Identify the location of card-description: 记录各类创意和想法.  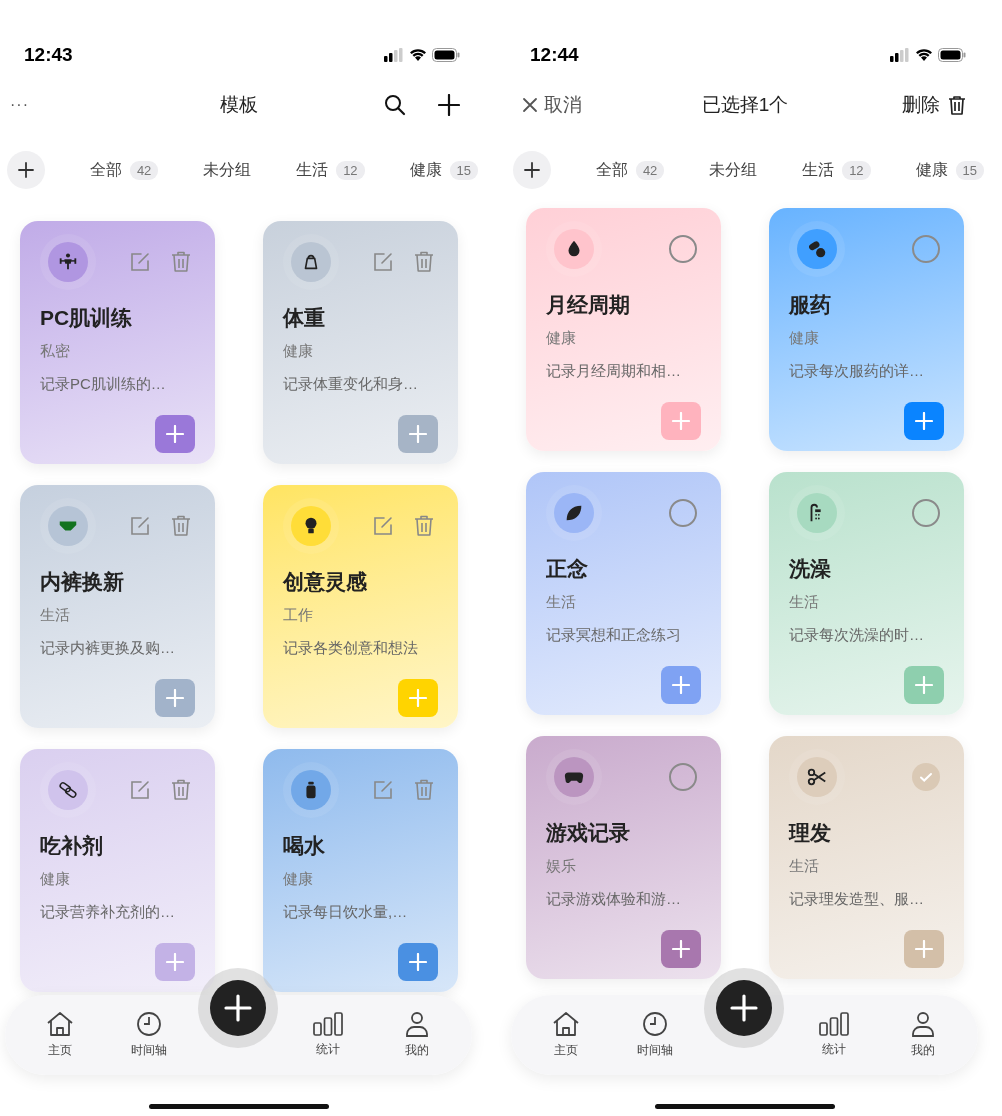
(351, 648).